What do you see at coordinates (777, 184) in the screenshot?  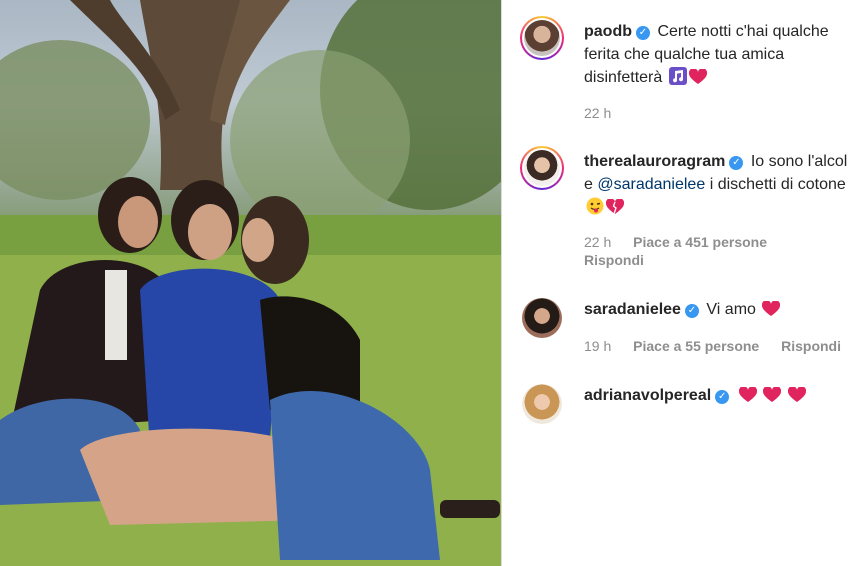 I see `comment-text: i dischetti di cotone` at bounding box center [777, 184].